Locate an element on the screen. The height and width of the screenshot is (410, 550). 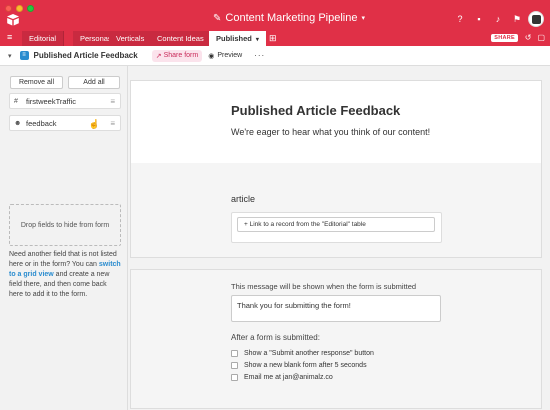
option-label: Show a new blank form after 5 seconds is located at coordinates (305, 365).